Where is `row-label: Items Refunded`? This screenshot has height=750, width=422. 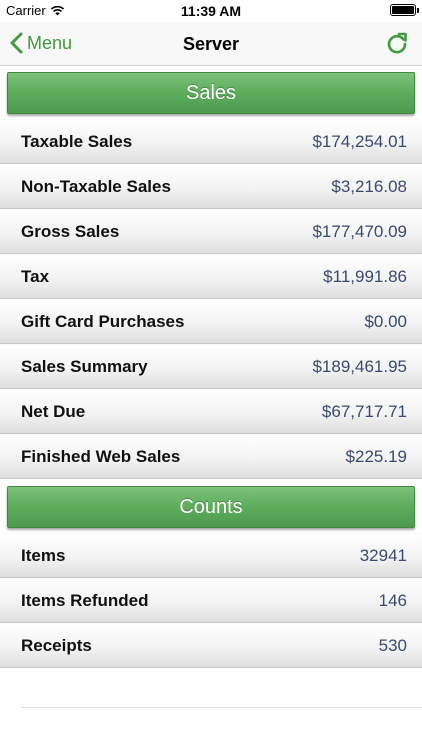
row-label: Items Refunded is located at coordinates (85, 600).